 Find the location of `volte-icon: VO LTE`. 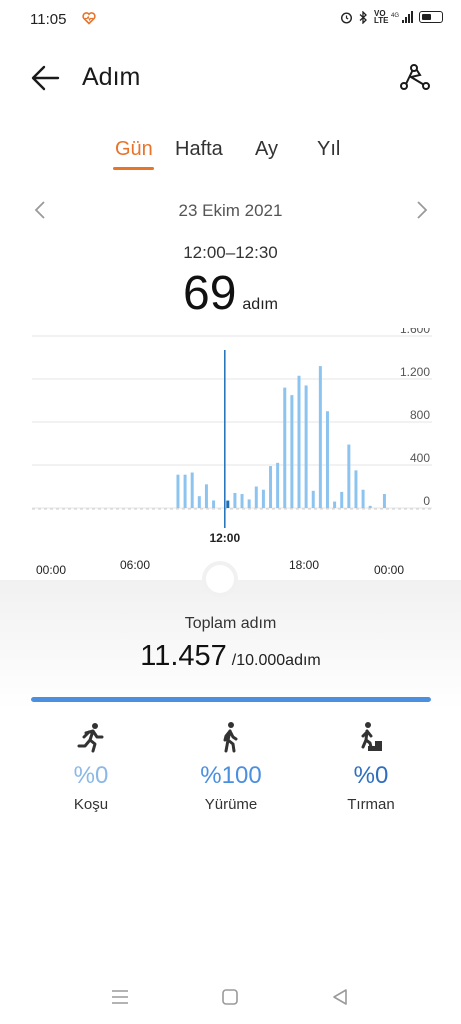

volte-icon: VO LTE is located at coordinates (381, 17).